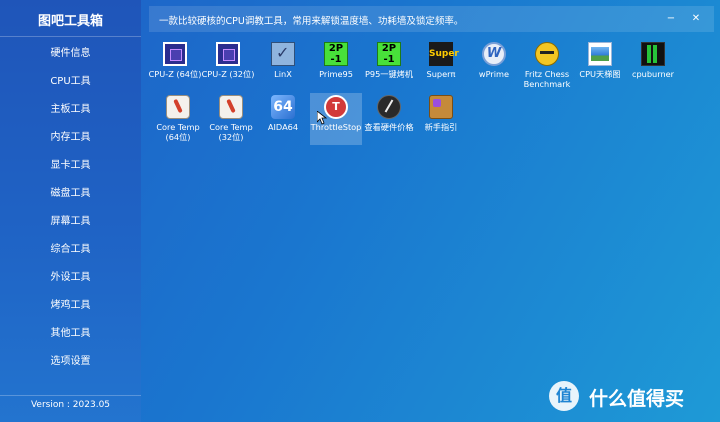 The height and width of the screenshot is (422, 720). I want to click on tool-tile-cpuburner: cpuburner, so click(653, 66).